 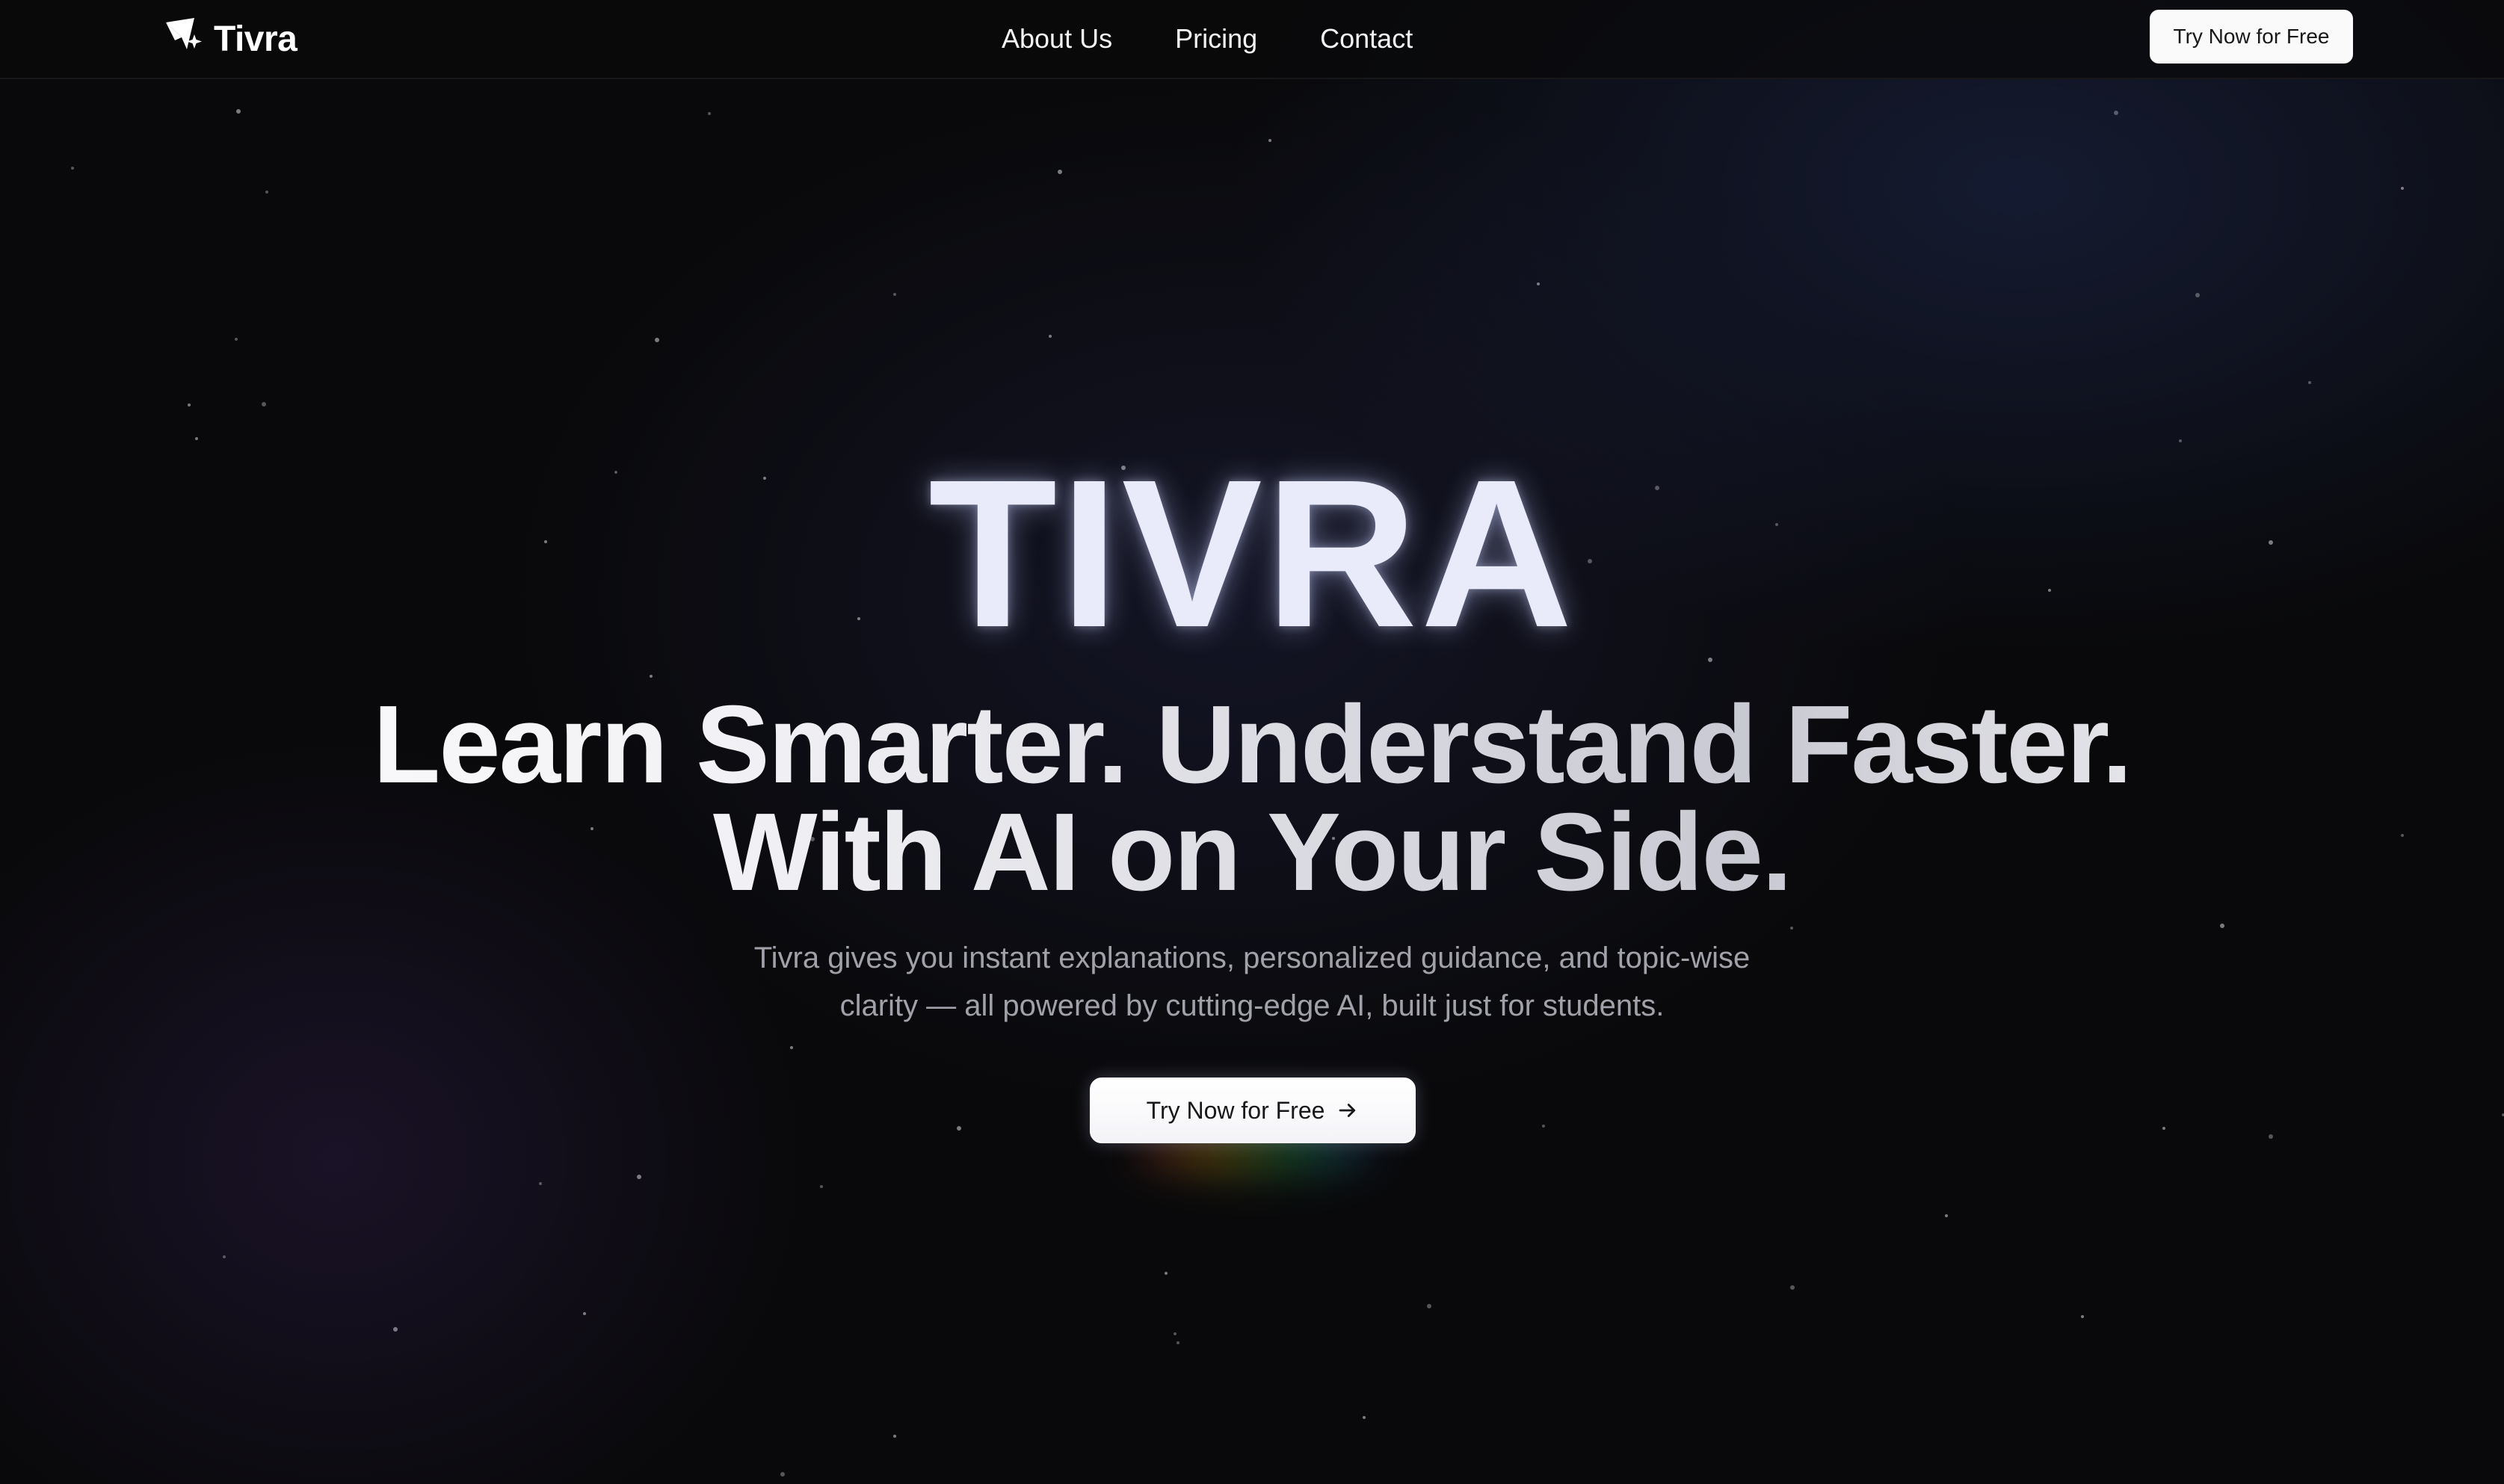 What do you see at coordinates (1252, 852) in the screenshot?
I see `hero-headline-line-2: With AI on Your Side.` at bounding box center [1252, 852].